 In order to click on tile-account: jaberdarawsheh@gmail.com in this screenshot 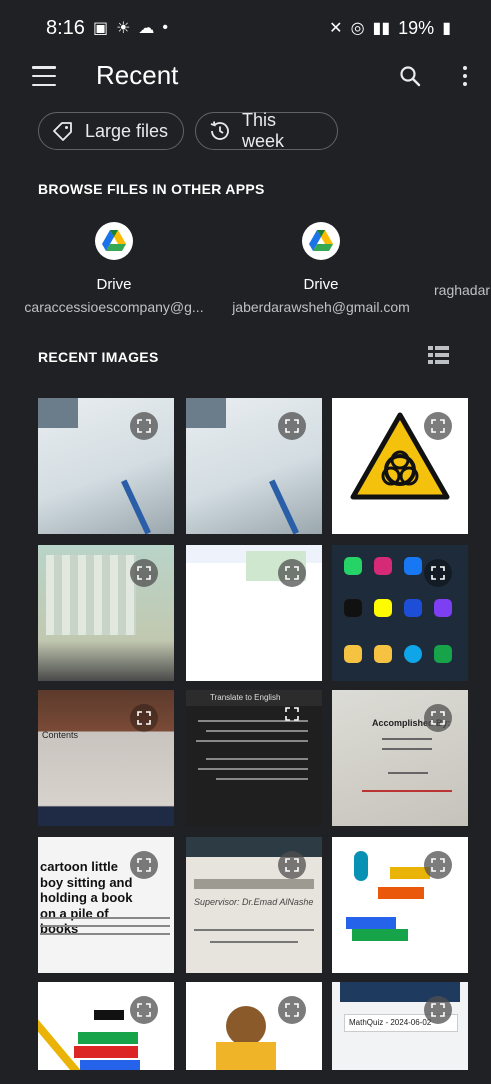, I will do `click(321, 307)`.